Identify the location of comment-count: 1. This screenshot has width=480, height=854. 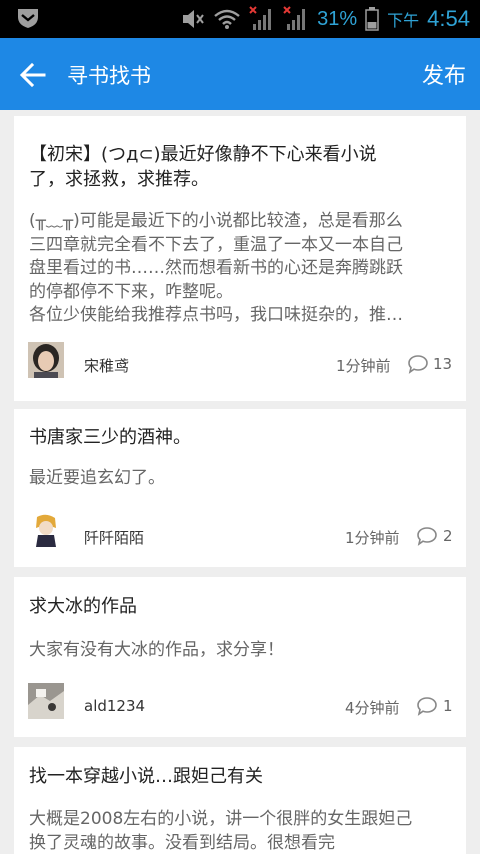
(448, 706).